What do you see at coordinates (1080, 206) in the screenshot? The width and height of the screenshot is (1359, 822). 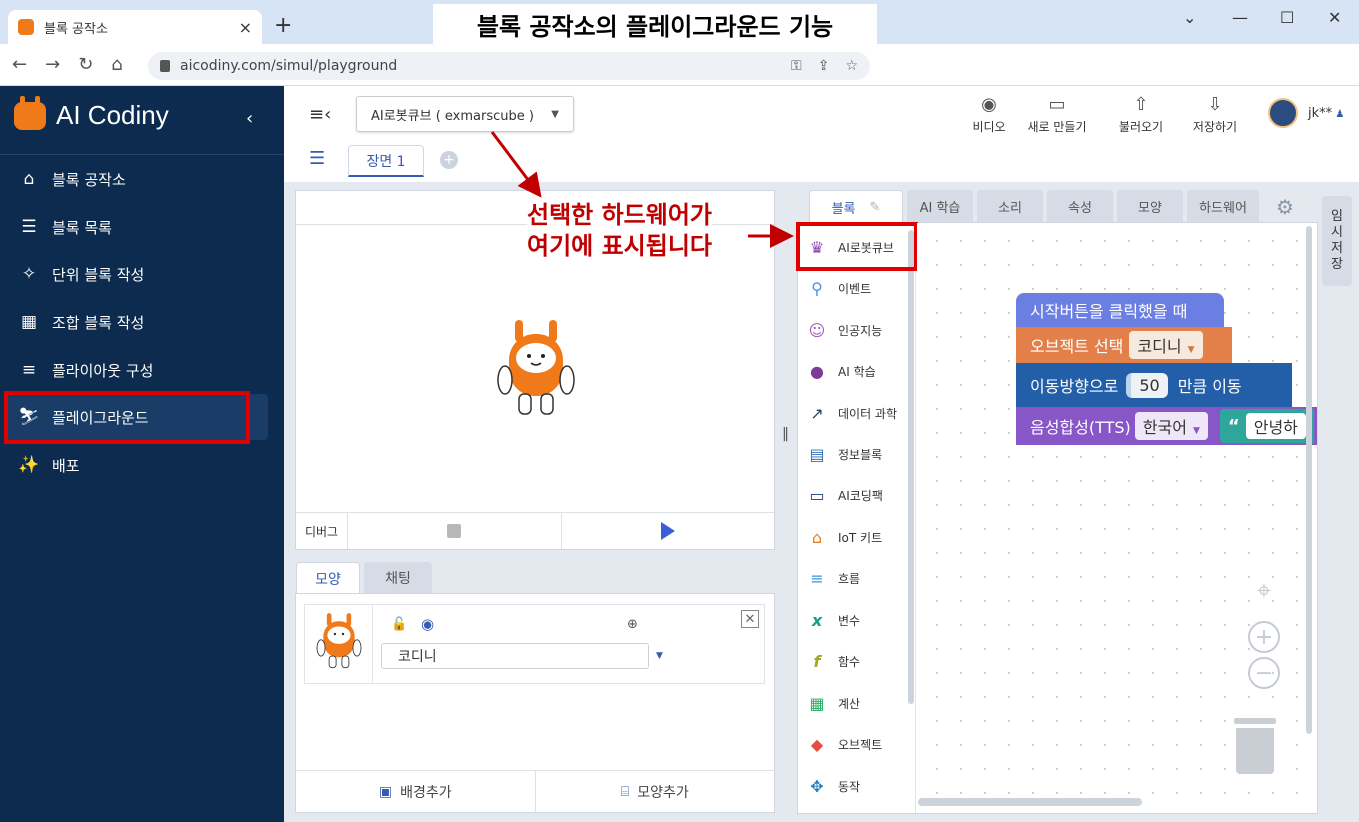 I see `tab-properties: 속성` at bounding box center [1080, 206].